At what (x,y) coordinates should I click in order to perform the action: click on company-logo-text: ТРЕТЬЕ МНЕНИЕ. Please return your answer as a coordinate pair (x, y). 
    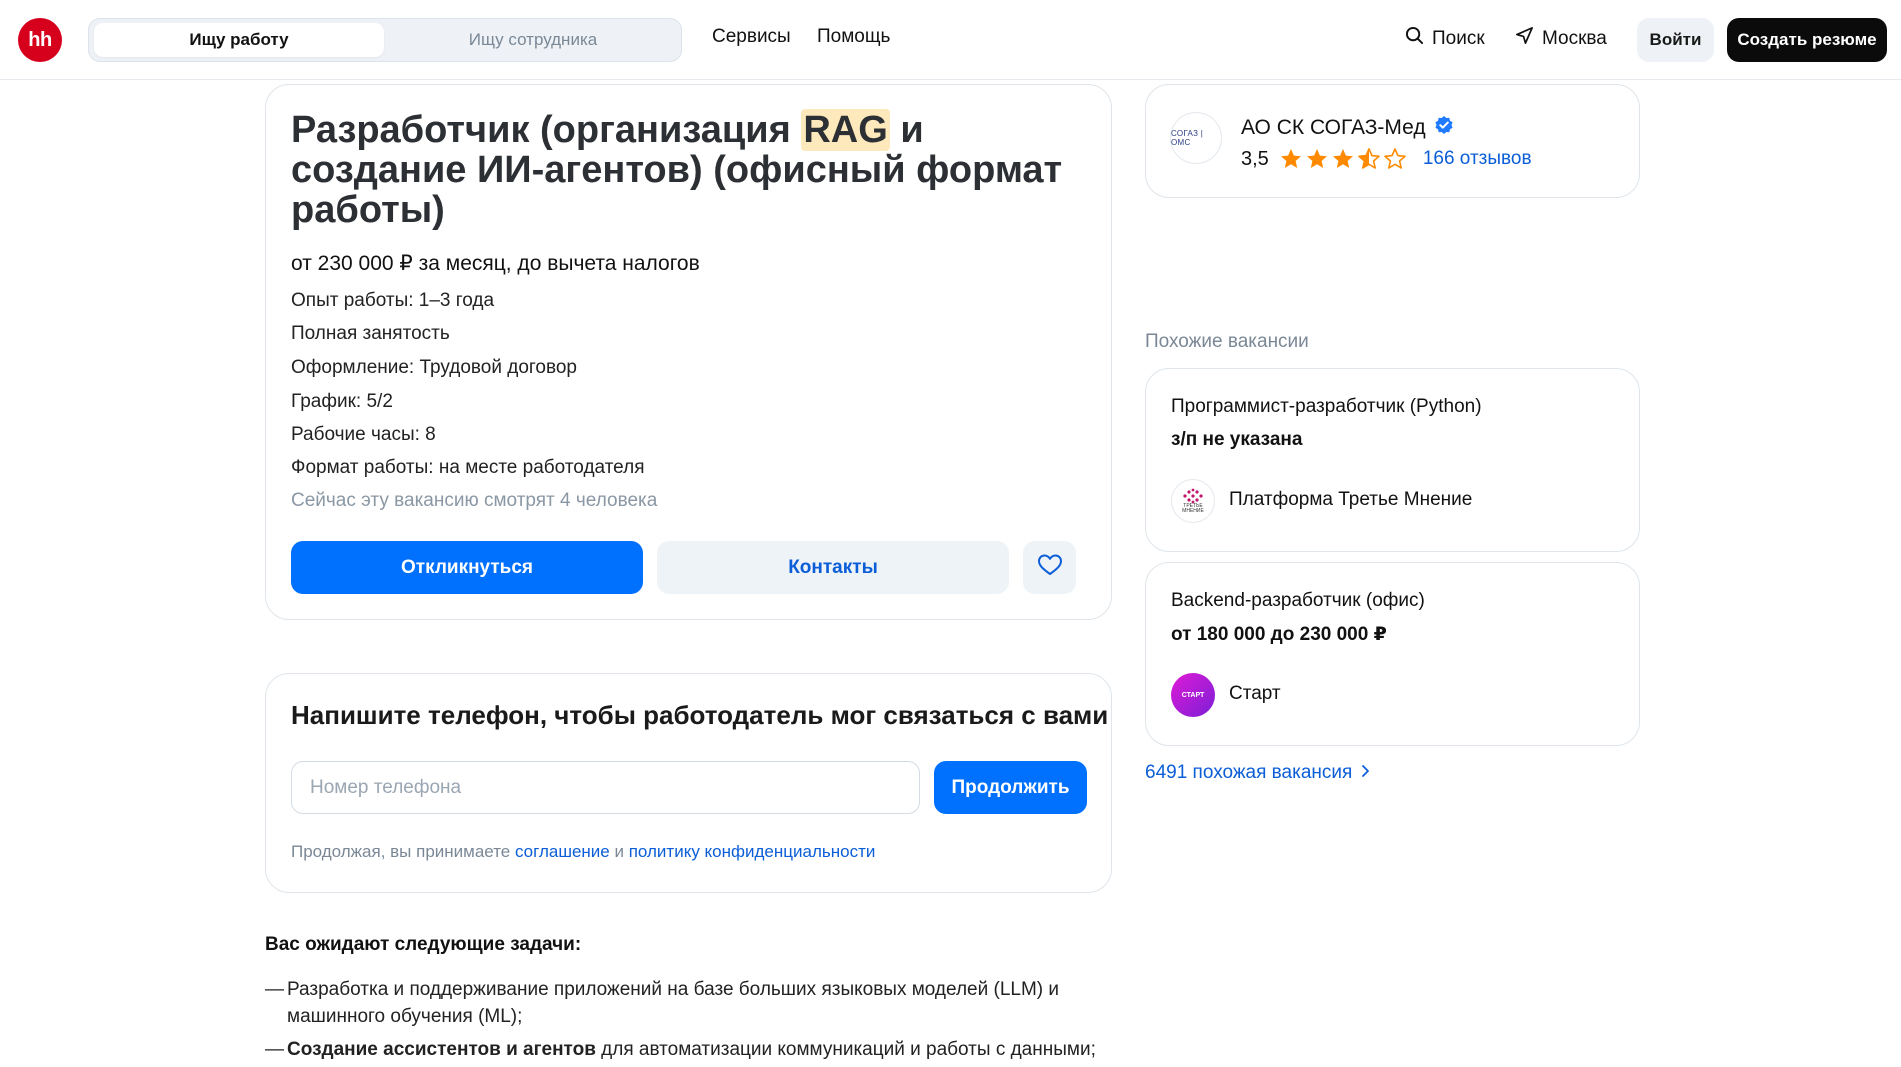
    Looking at the image, I should click on (1193, 508).